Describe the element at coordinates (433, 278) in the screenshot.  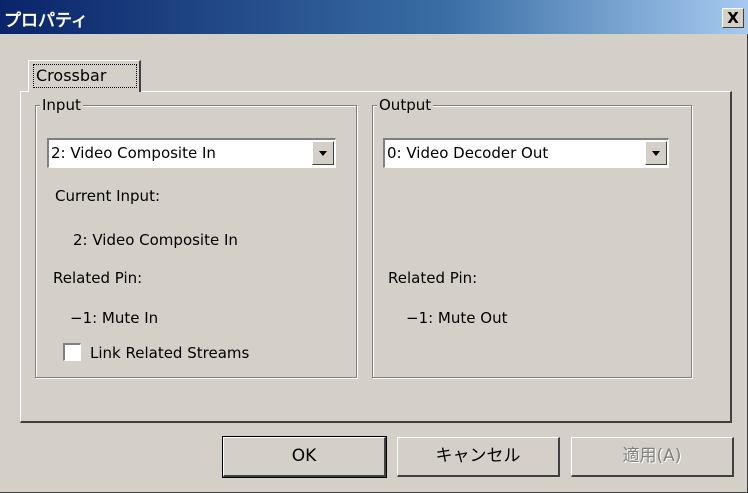
I see `output-related-pin-label: Related Pin:` at that location.